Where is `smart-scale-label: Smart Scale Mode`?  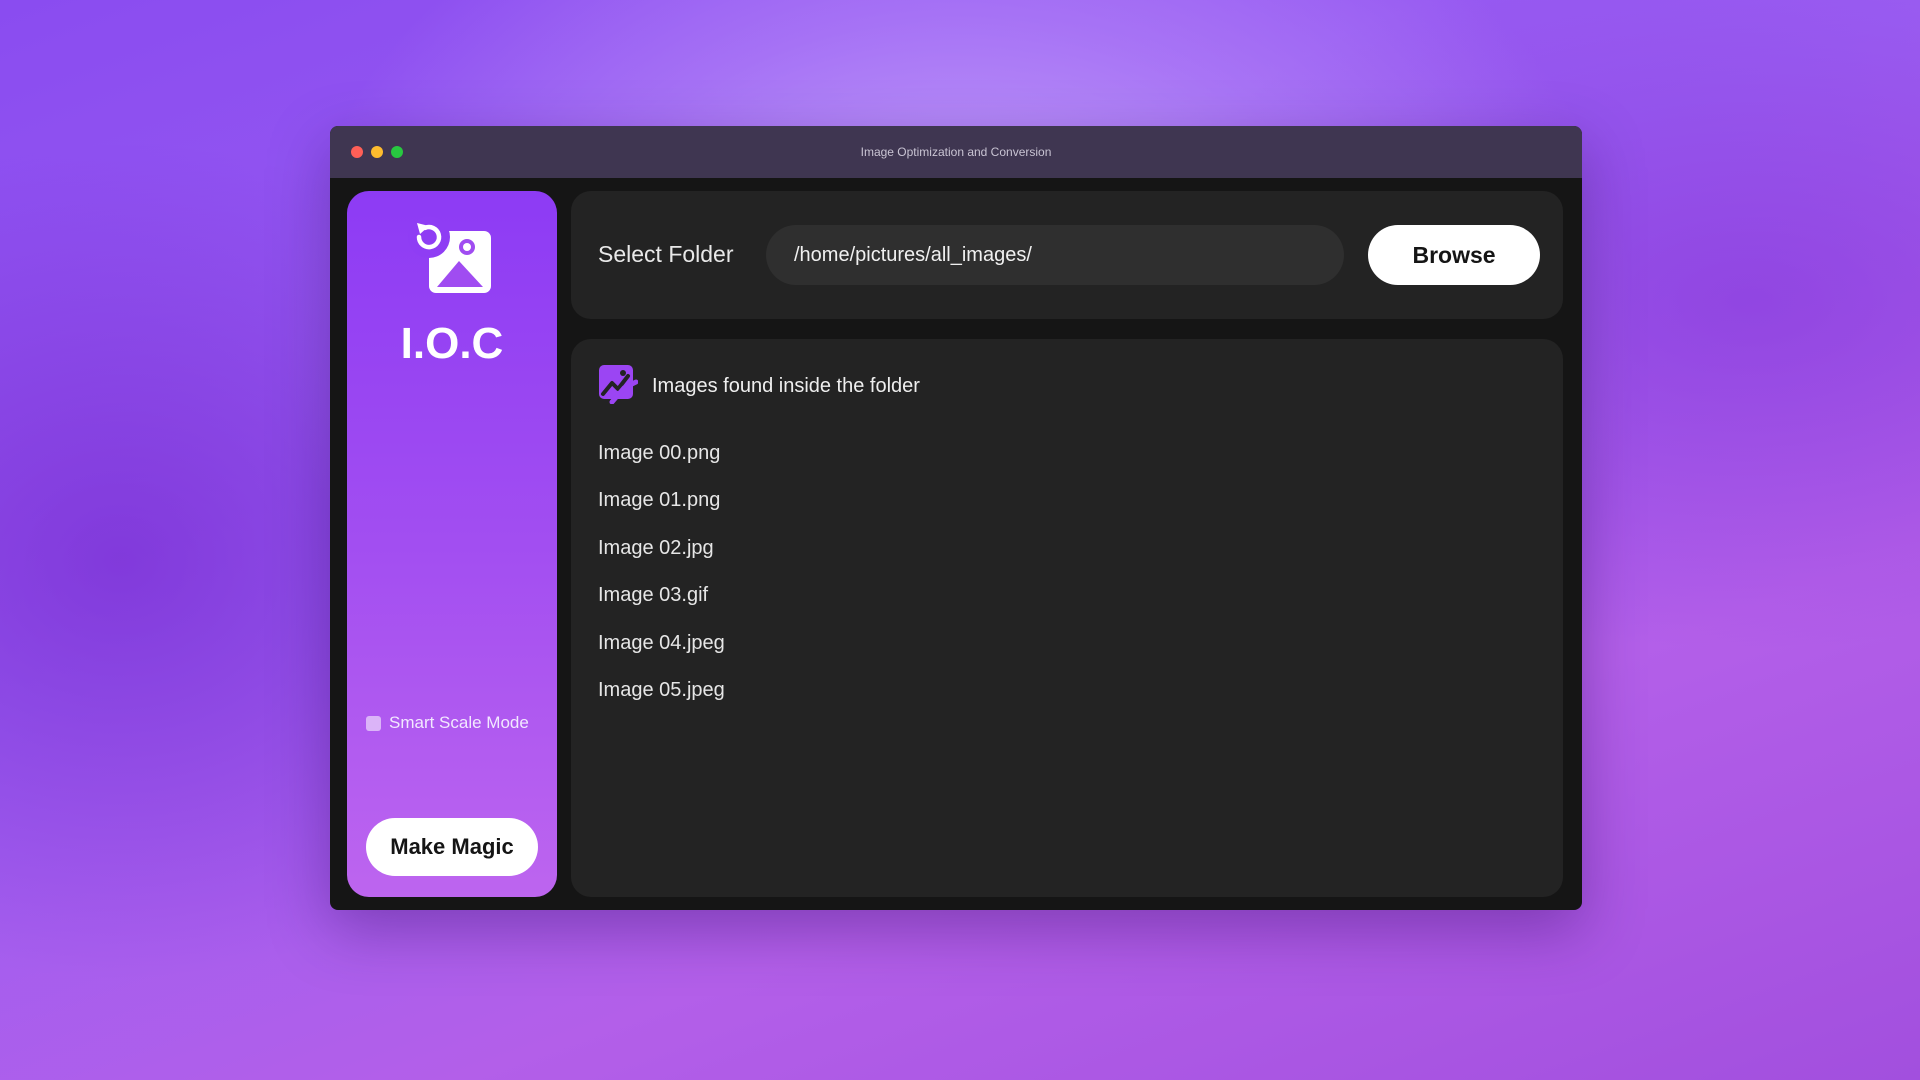 smart-scale-label: Smart Scale Mode is located at coordinates (459, 722).